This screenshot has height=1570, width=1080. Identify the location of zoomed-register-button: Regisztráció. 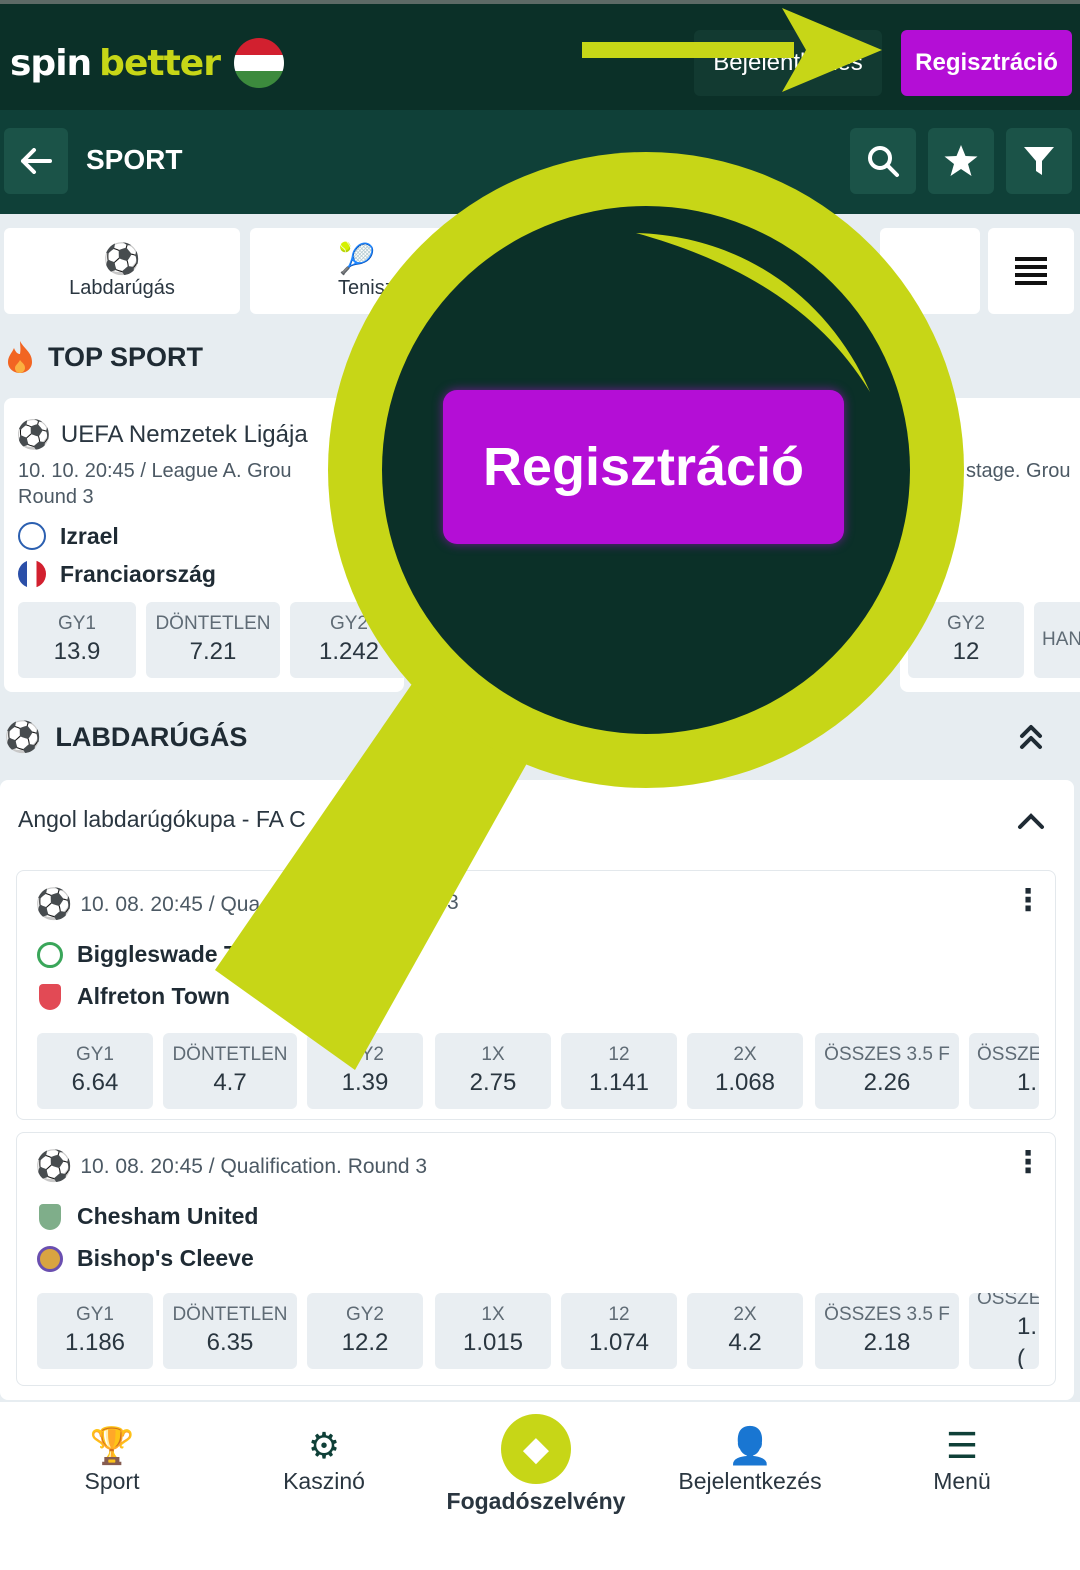
(643, 467).